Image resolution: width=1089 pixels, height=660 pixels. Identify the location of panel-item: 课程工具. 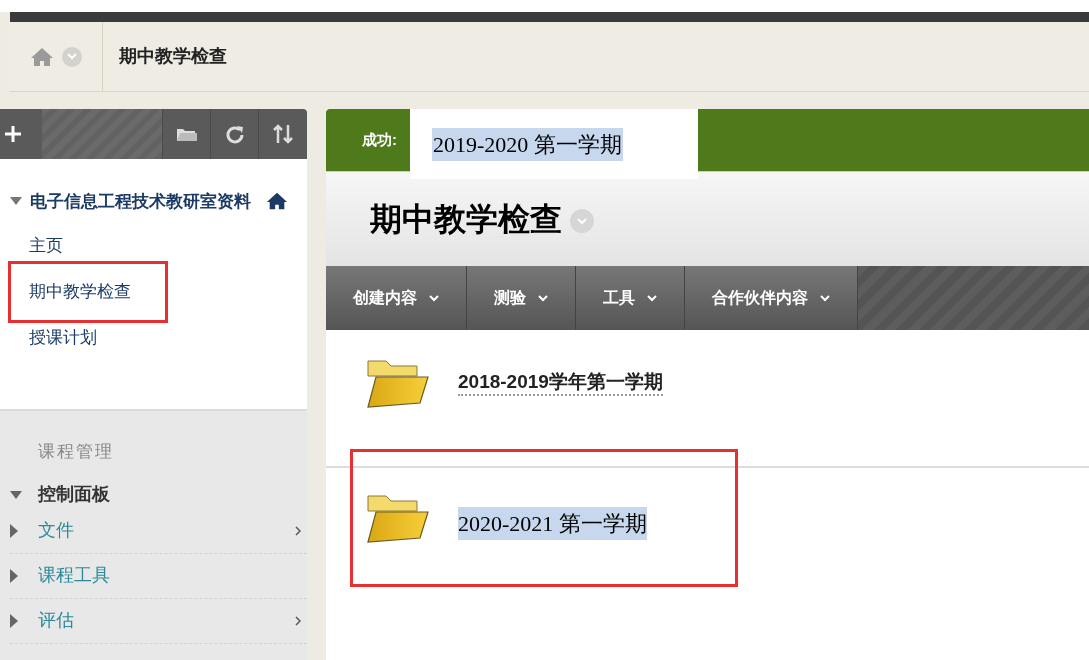
(158, 576).